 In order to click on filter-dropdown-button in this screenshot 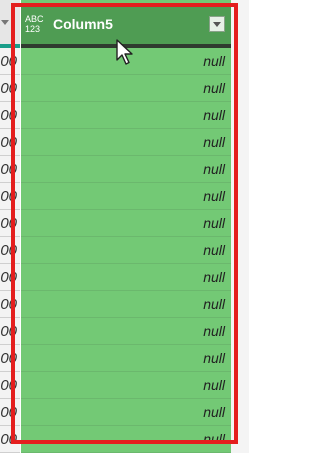, I will do `click(217, 24)`.